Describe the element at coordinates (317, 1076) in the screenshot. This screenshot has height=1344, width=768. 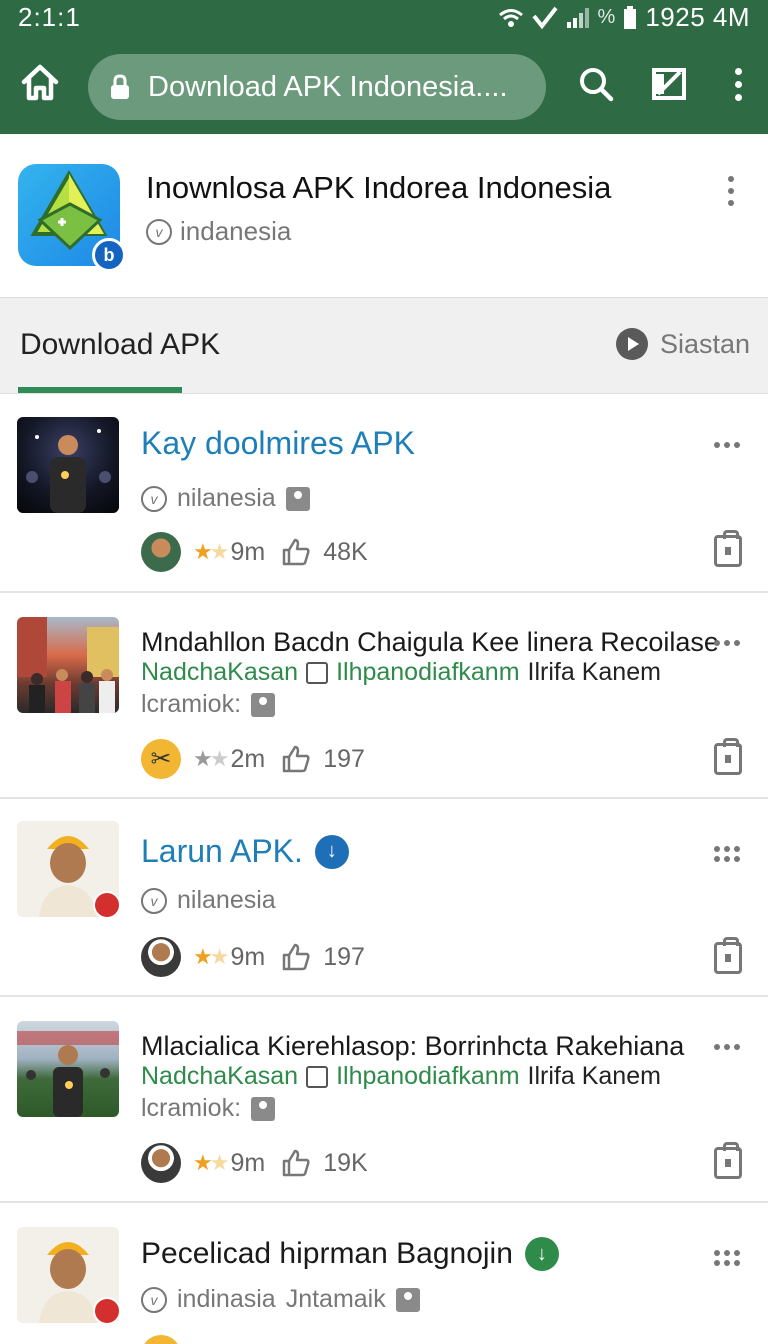
I see `tag-separator-icon` at that location.